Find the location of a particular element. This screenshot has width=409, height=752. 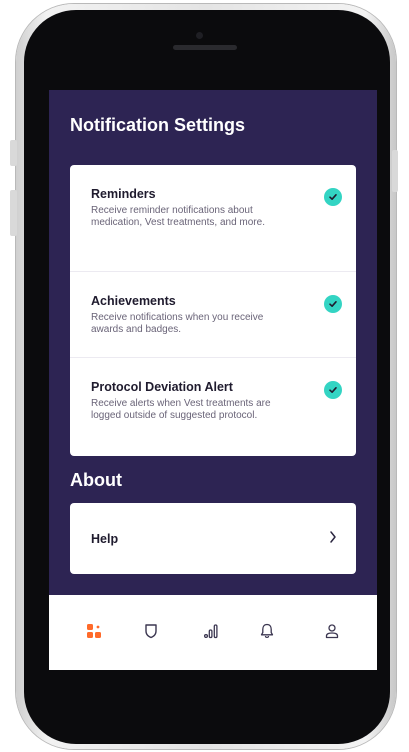

notification-settings-title: Notification Settings is located at coordinates (157, 125).